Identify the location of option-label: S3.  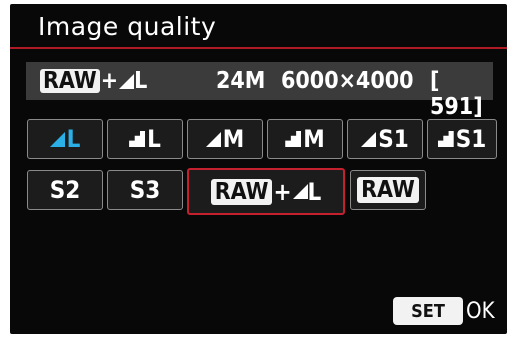
(145, 190).